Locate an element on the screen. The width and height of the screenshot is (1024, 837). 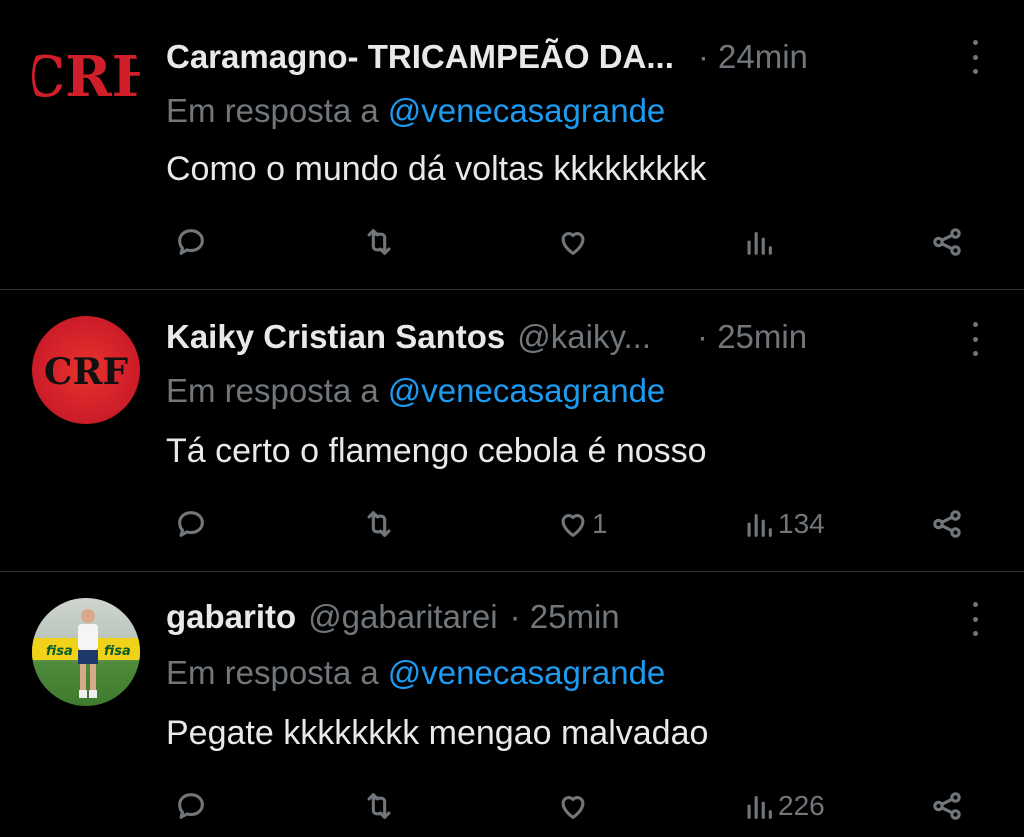
tweet-text: Como o mundo dá voltas kkkkkkkkk is located at coordinates (436, 169).